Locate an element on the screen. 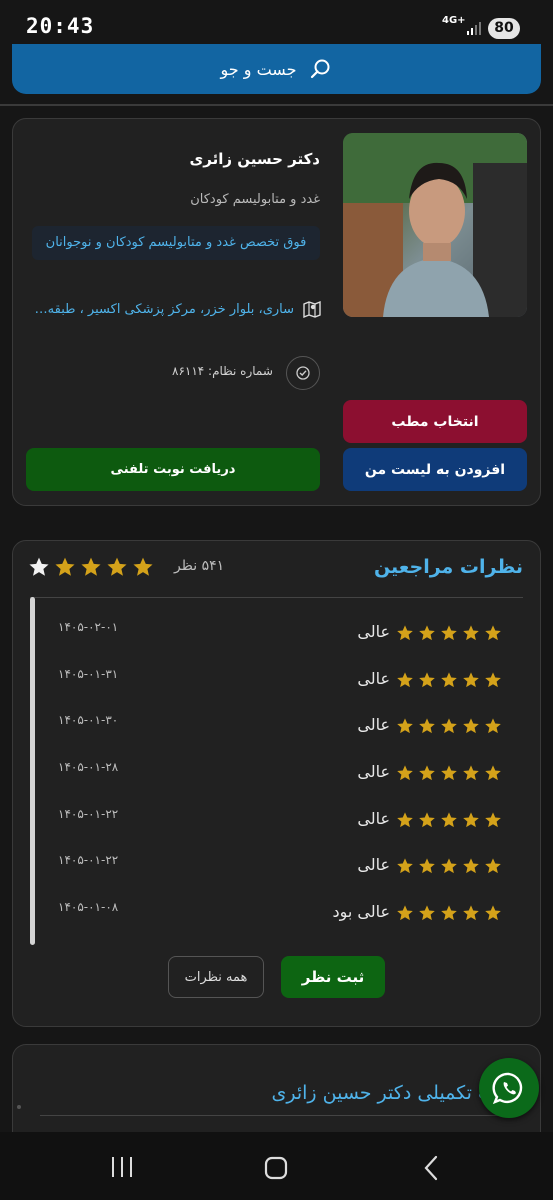 The image size is (553, 1200). average-rating is located at coordinates (91, 567).